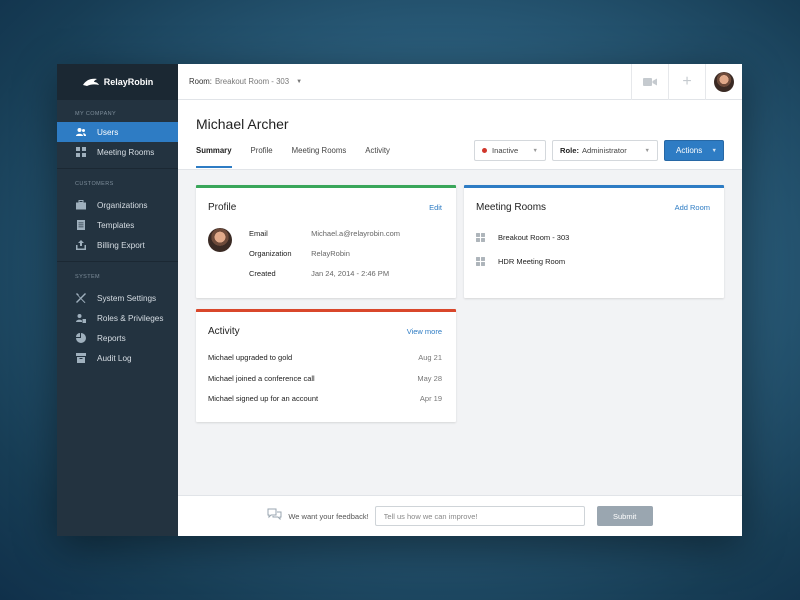 The height and width of the screenshot is (600, 800). What do you see at coordinates (325, 378) in the screenshot?
I see `list-item: Michael joined a conference call May 28` at bounding box center [325, 378].